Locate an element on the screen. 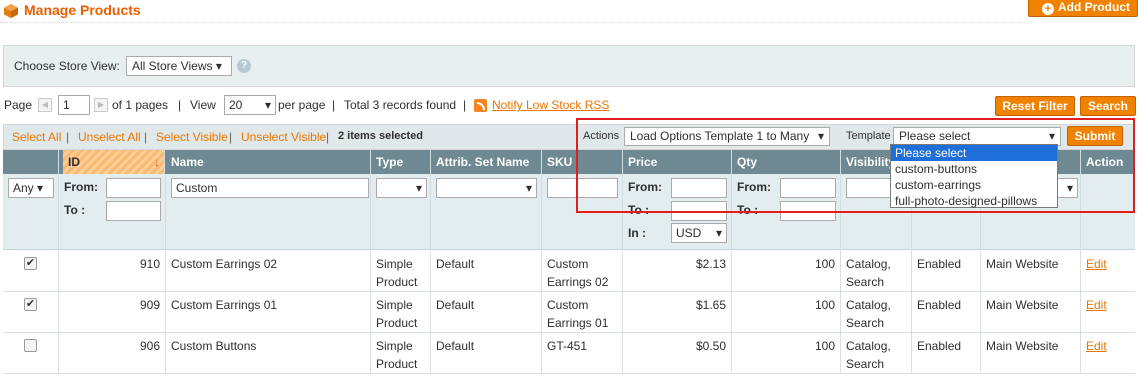 Image resolution: width=1138 pixels, height=378 pixels. template-option: custom-earrings is located at coordinates (974, 185).